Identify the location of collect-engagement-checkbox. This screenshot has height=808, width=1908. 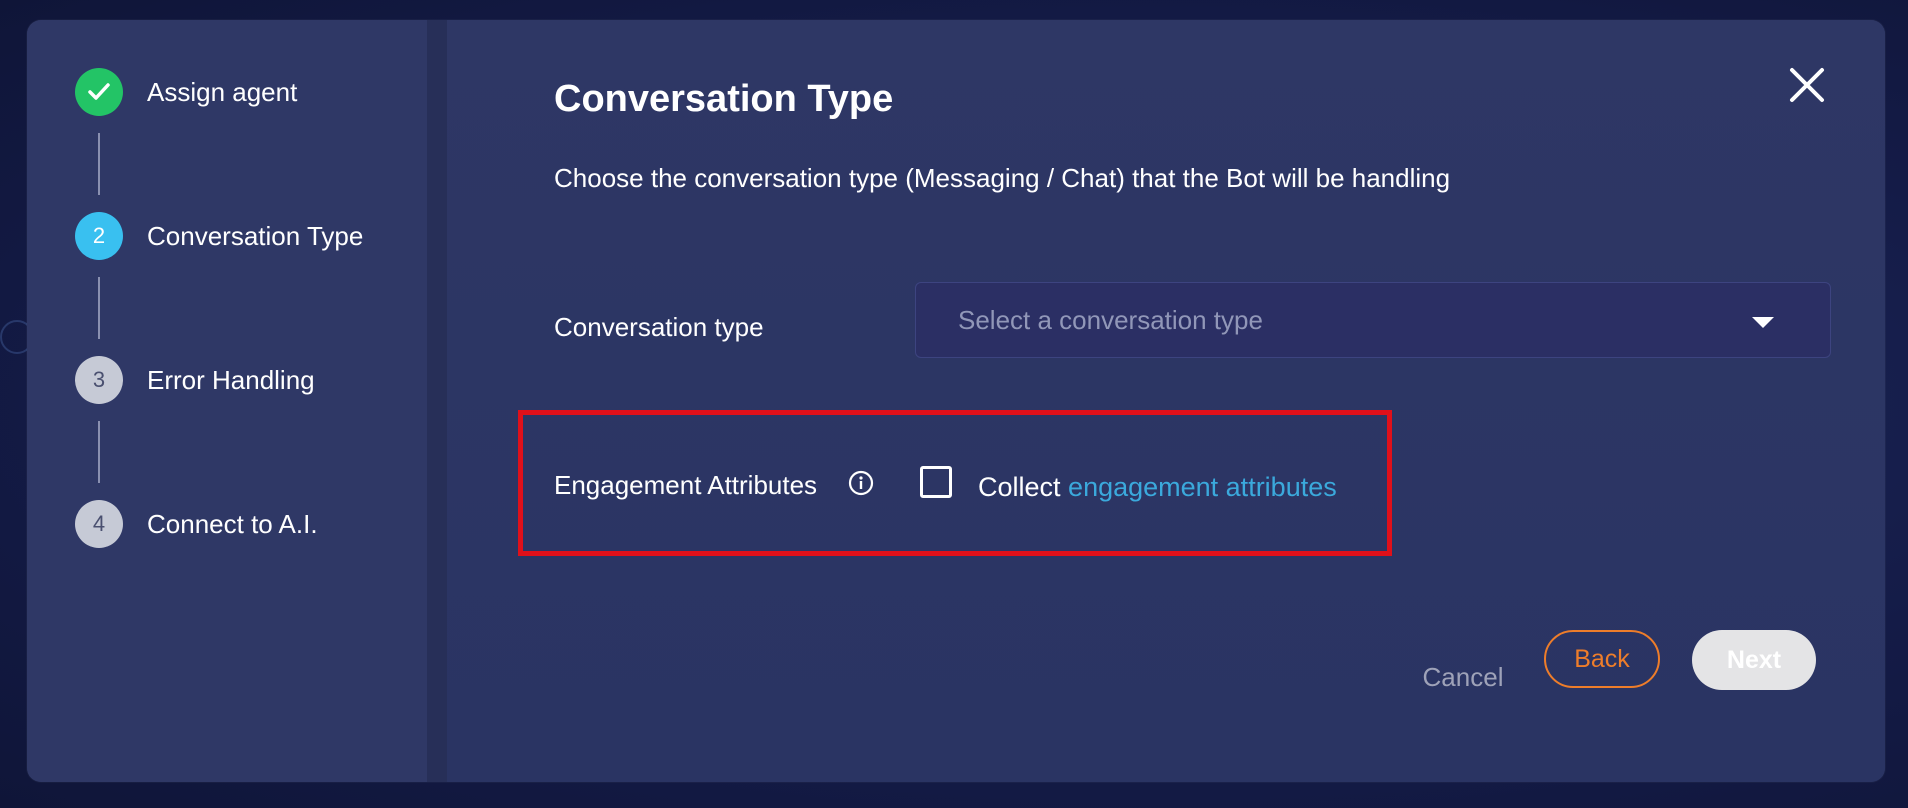
(936, 482).